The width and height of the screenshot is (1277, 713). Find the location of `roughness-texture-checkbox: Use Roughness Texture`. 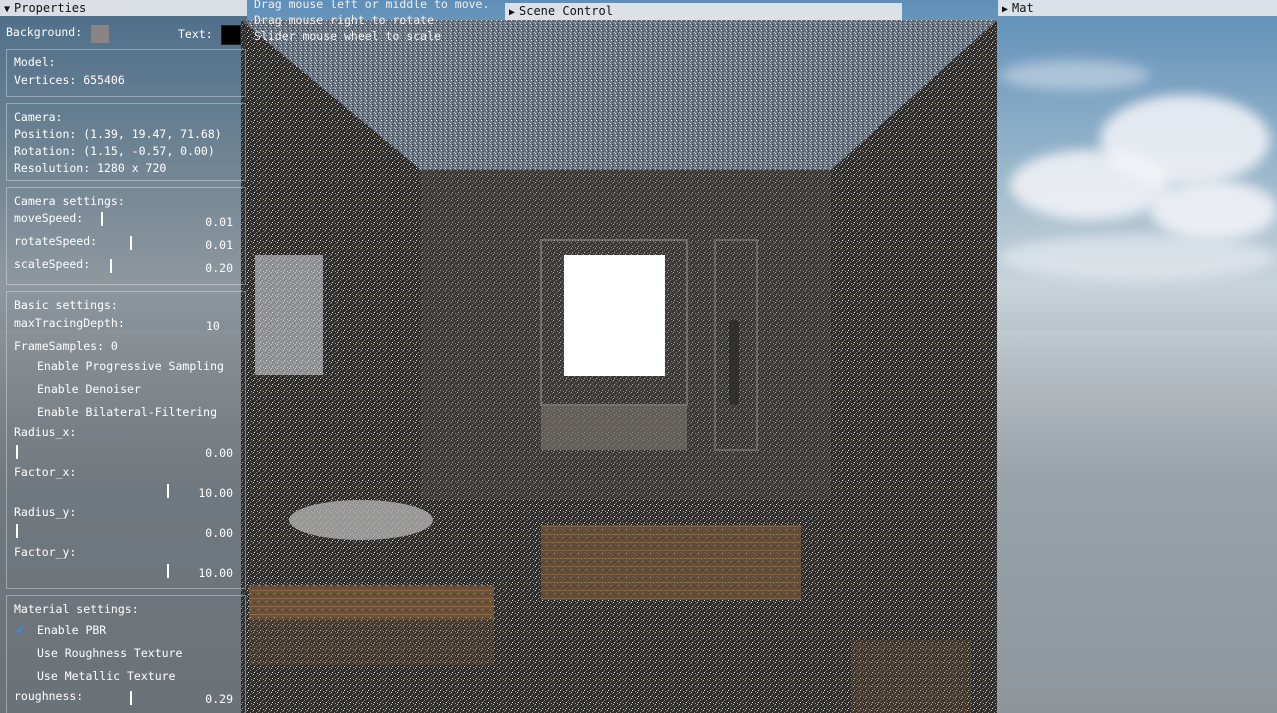

roughness-texture-checkbox: Use Roughness Texture is located at coordinates (109, 653).